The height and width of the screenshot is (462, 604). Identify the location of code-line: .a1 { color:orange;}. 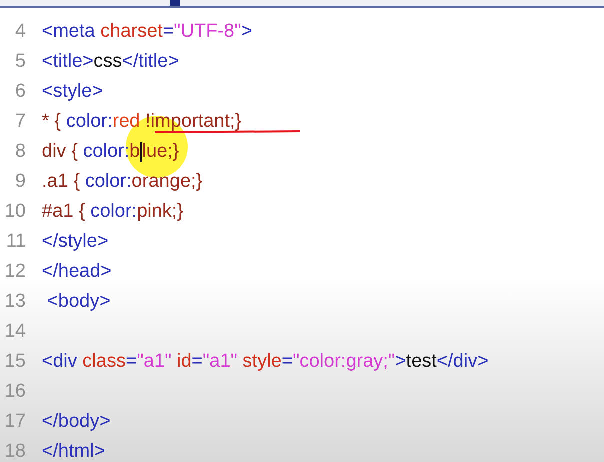
(122, 182).